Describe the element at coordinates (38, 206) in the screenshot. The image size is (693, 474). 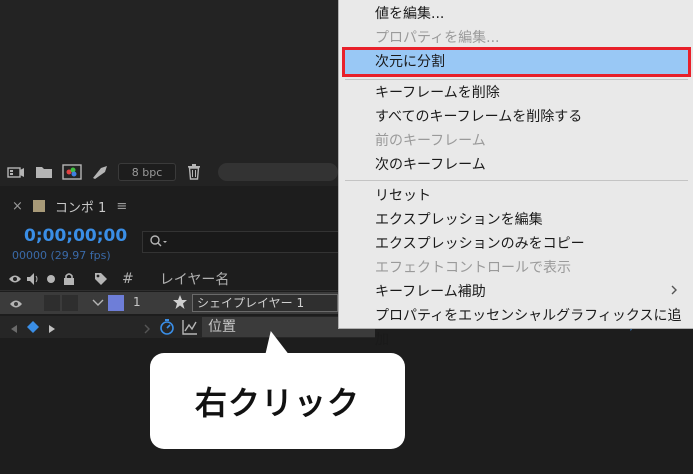
I see `composition-color-swatch` at that location.